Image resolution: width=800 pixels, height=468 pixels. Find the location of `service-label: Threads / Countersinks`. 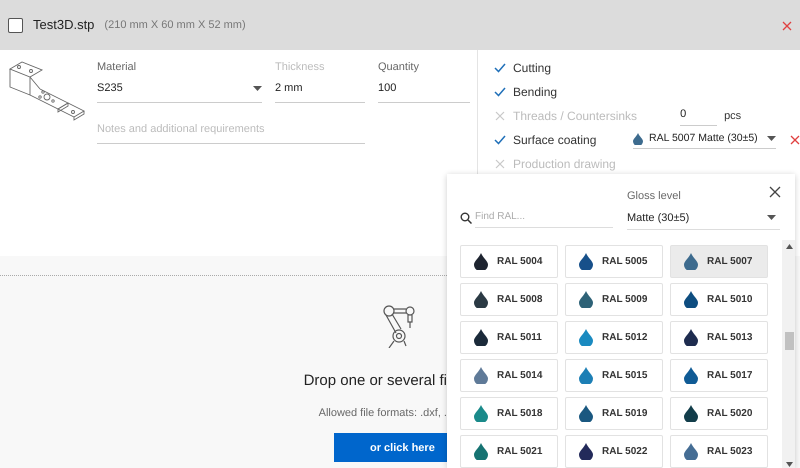

service-label: Threads / Countersinks is located at coordinates (575, 116).